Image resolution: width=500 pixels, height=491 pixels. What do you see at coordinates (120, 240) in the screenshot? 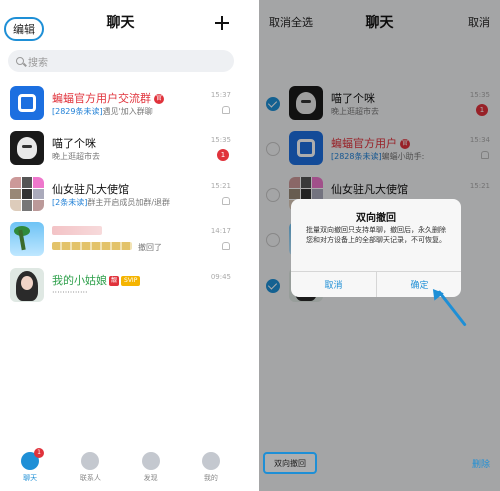
I see `chat-row: 撤回了 14:17` at bounding box center [120, 240].